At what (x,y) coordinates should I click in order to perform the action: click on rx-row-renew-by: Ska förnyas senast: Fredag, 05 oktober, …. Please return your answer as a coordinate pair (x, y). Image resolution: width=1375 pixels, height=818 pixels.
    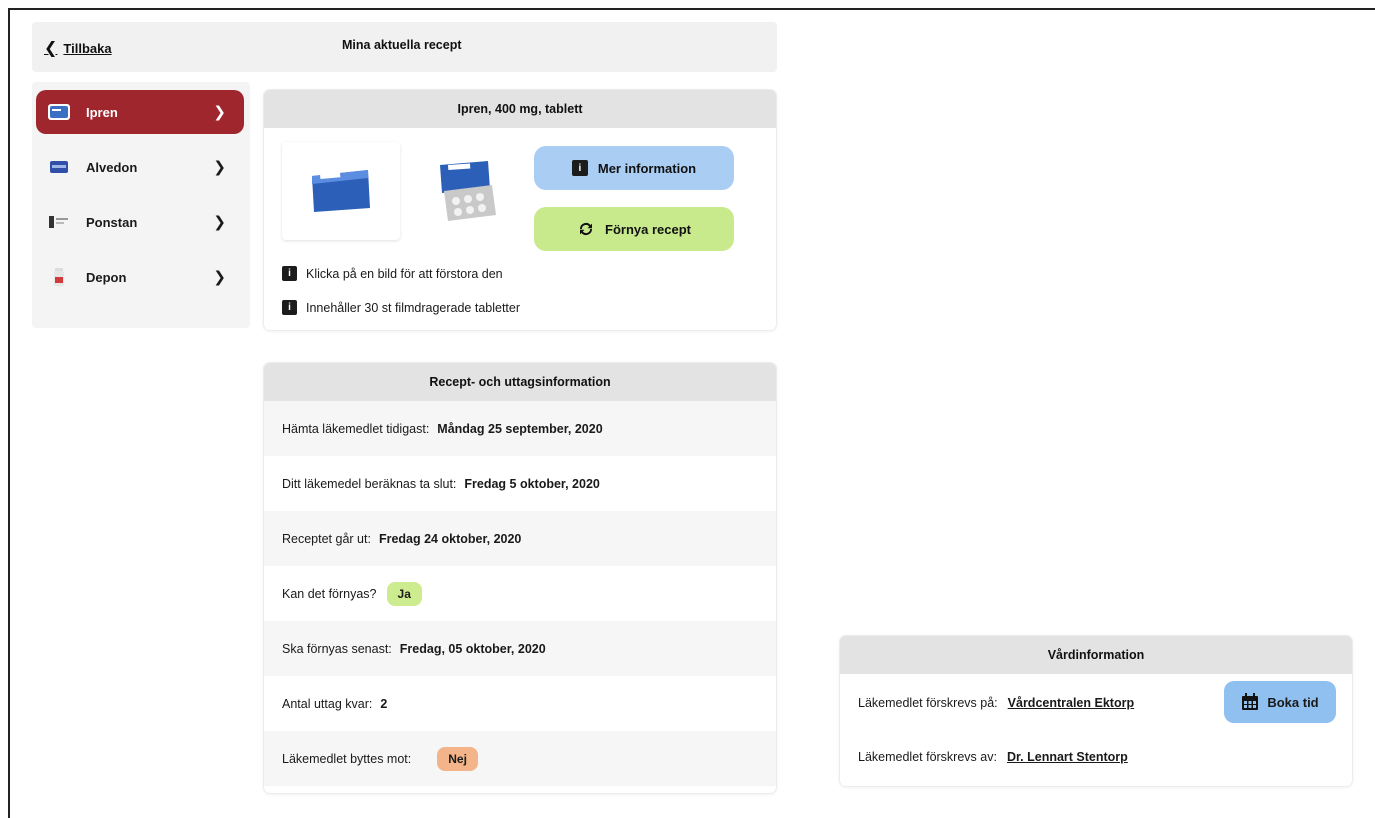
    Looking at the image, I should click on (520, 648).